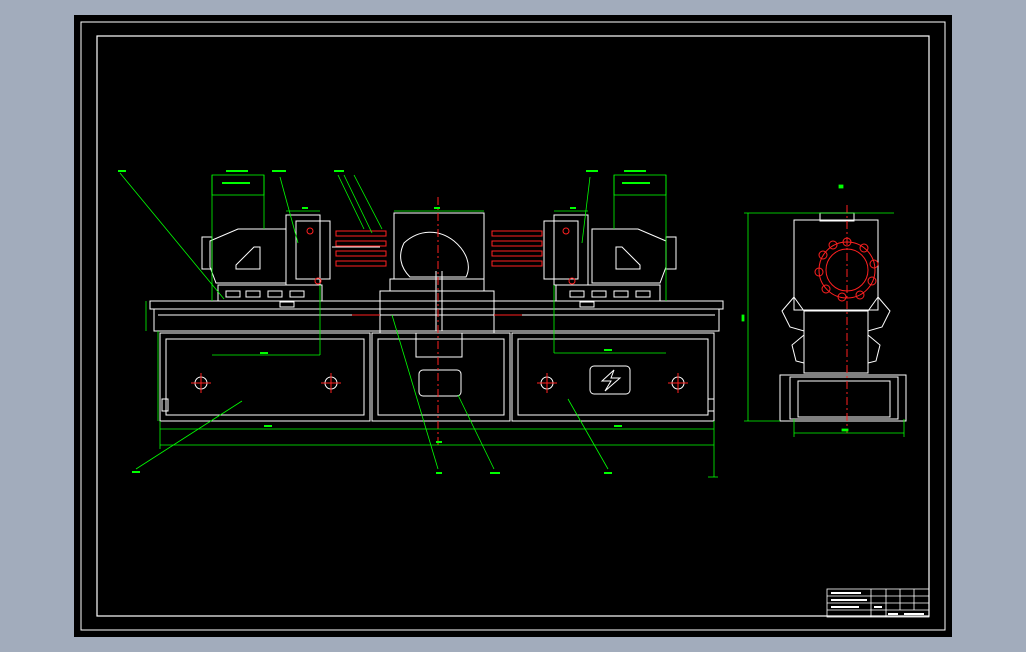 This screenshot has width=1026, height=652. Describe the element at coordinates (287, 304) in the screenshot. I see `left-label-plate` at that location.